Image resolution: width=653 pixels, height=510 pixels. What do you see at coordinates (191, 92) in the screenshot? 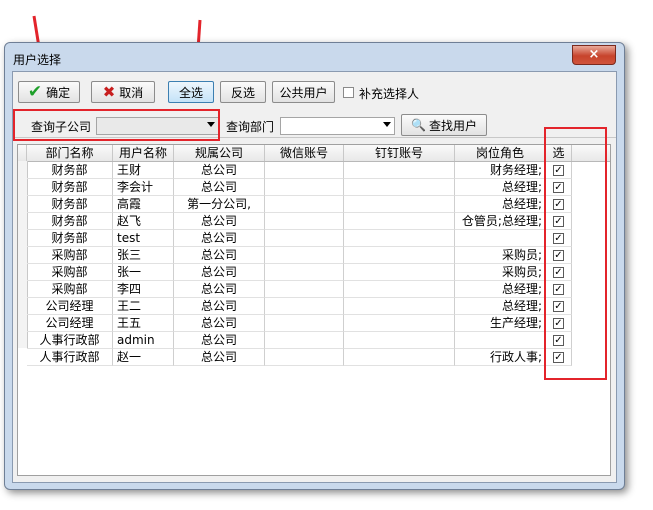
I see `select-all-button: 全选` at bounding box center [191, 92].